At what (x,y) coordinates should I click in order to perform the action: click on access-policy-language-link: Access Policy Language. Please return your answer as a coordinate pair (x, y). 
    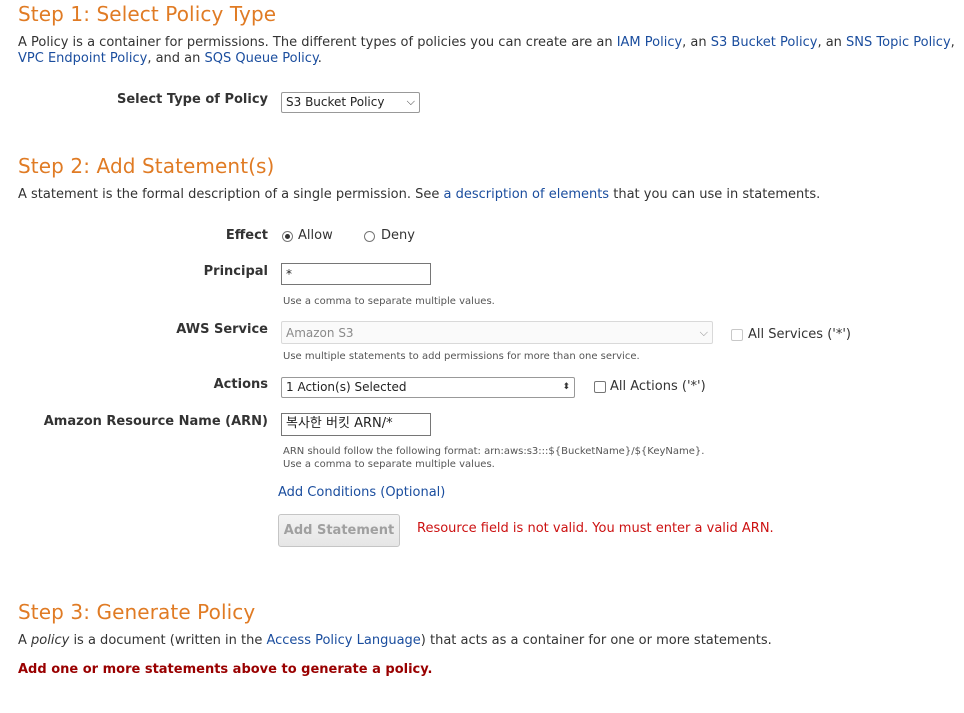
    Looking at the image, I should click on (343, 640).